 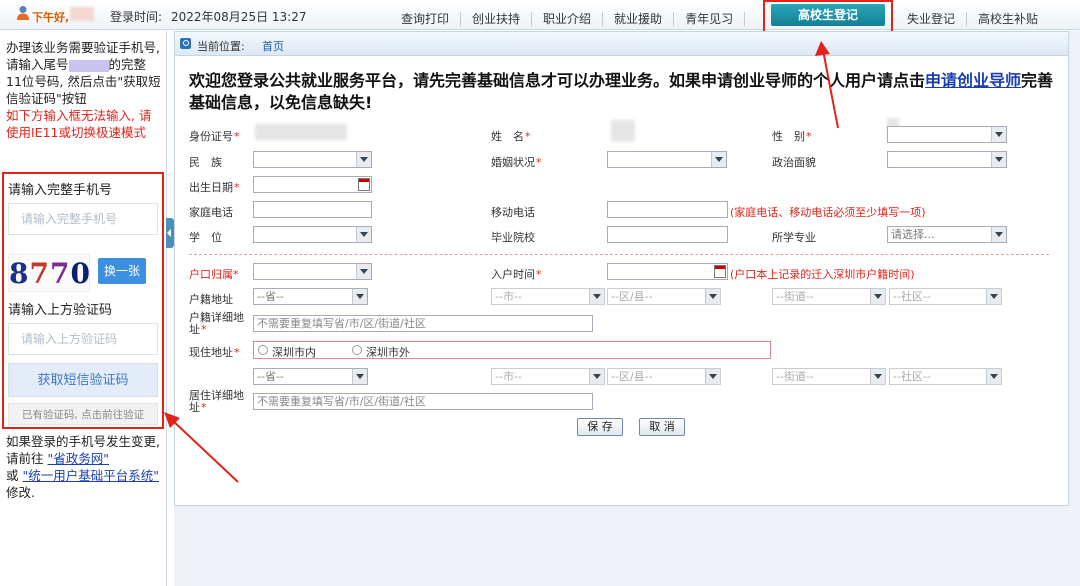 I want to click on gender-select, so click(x=947, y=134).